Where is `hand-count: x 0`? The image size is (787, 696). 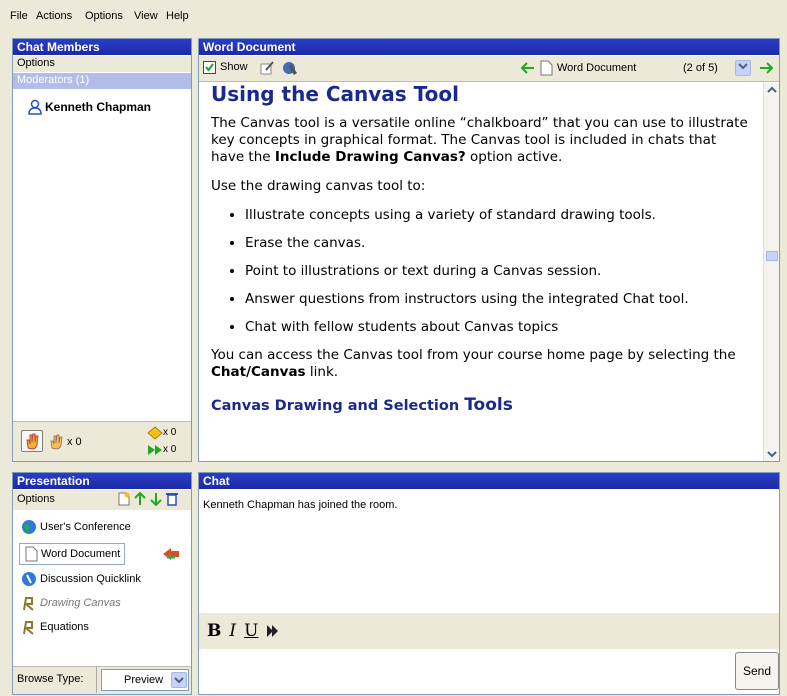 hand-count: x 0 is located at coordinates (74, 442).